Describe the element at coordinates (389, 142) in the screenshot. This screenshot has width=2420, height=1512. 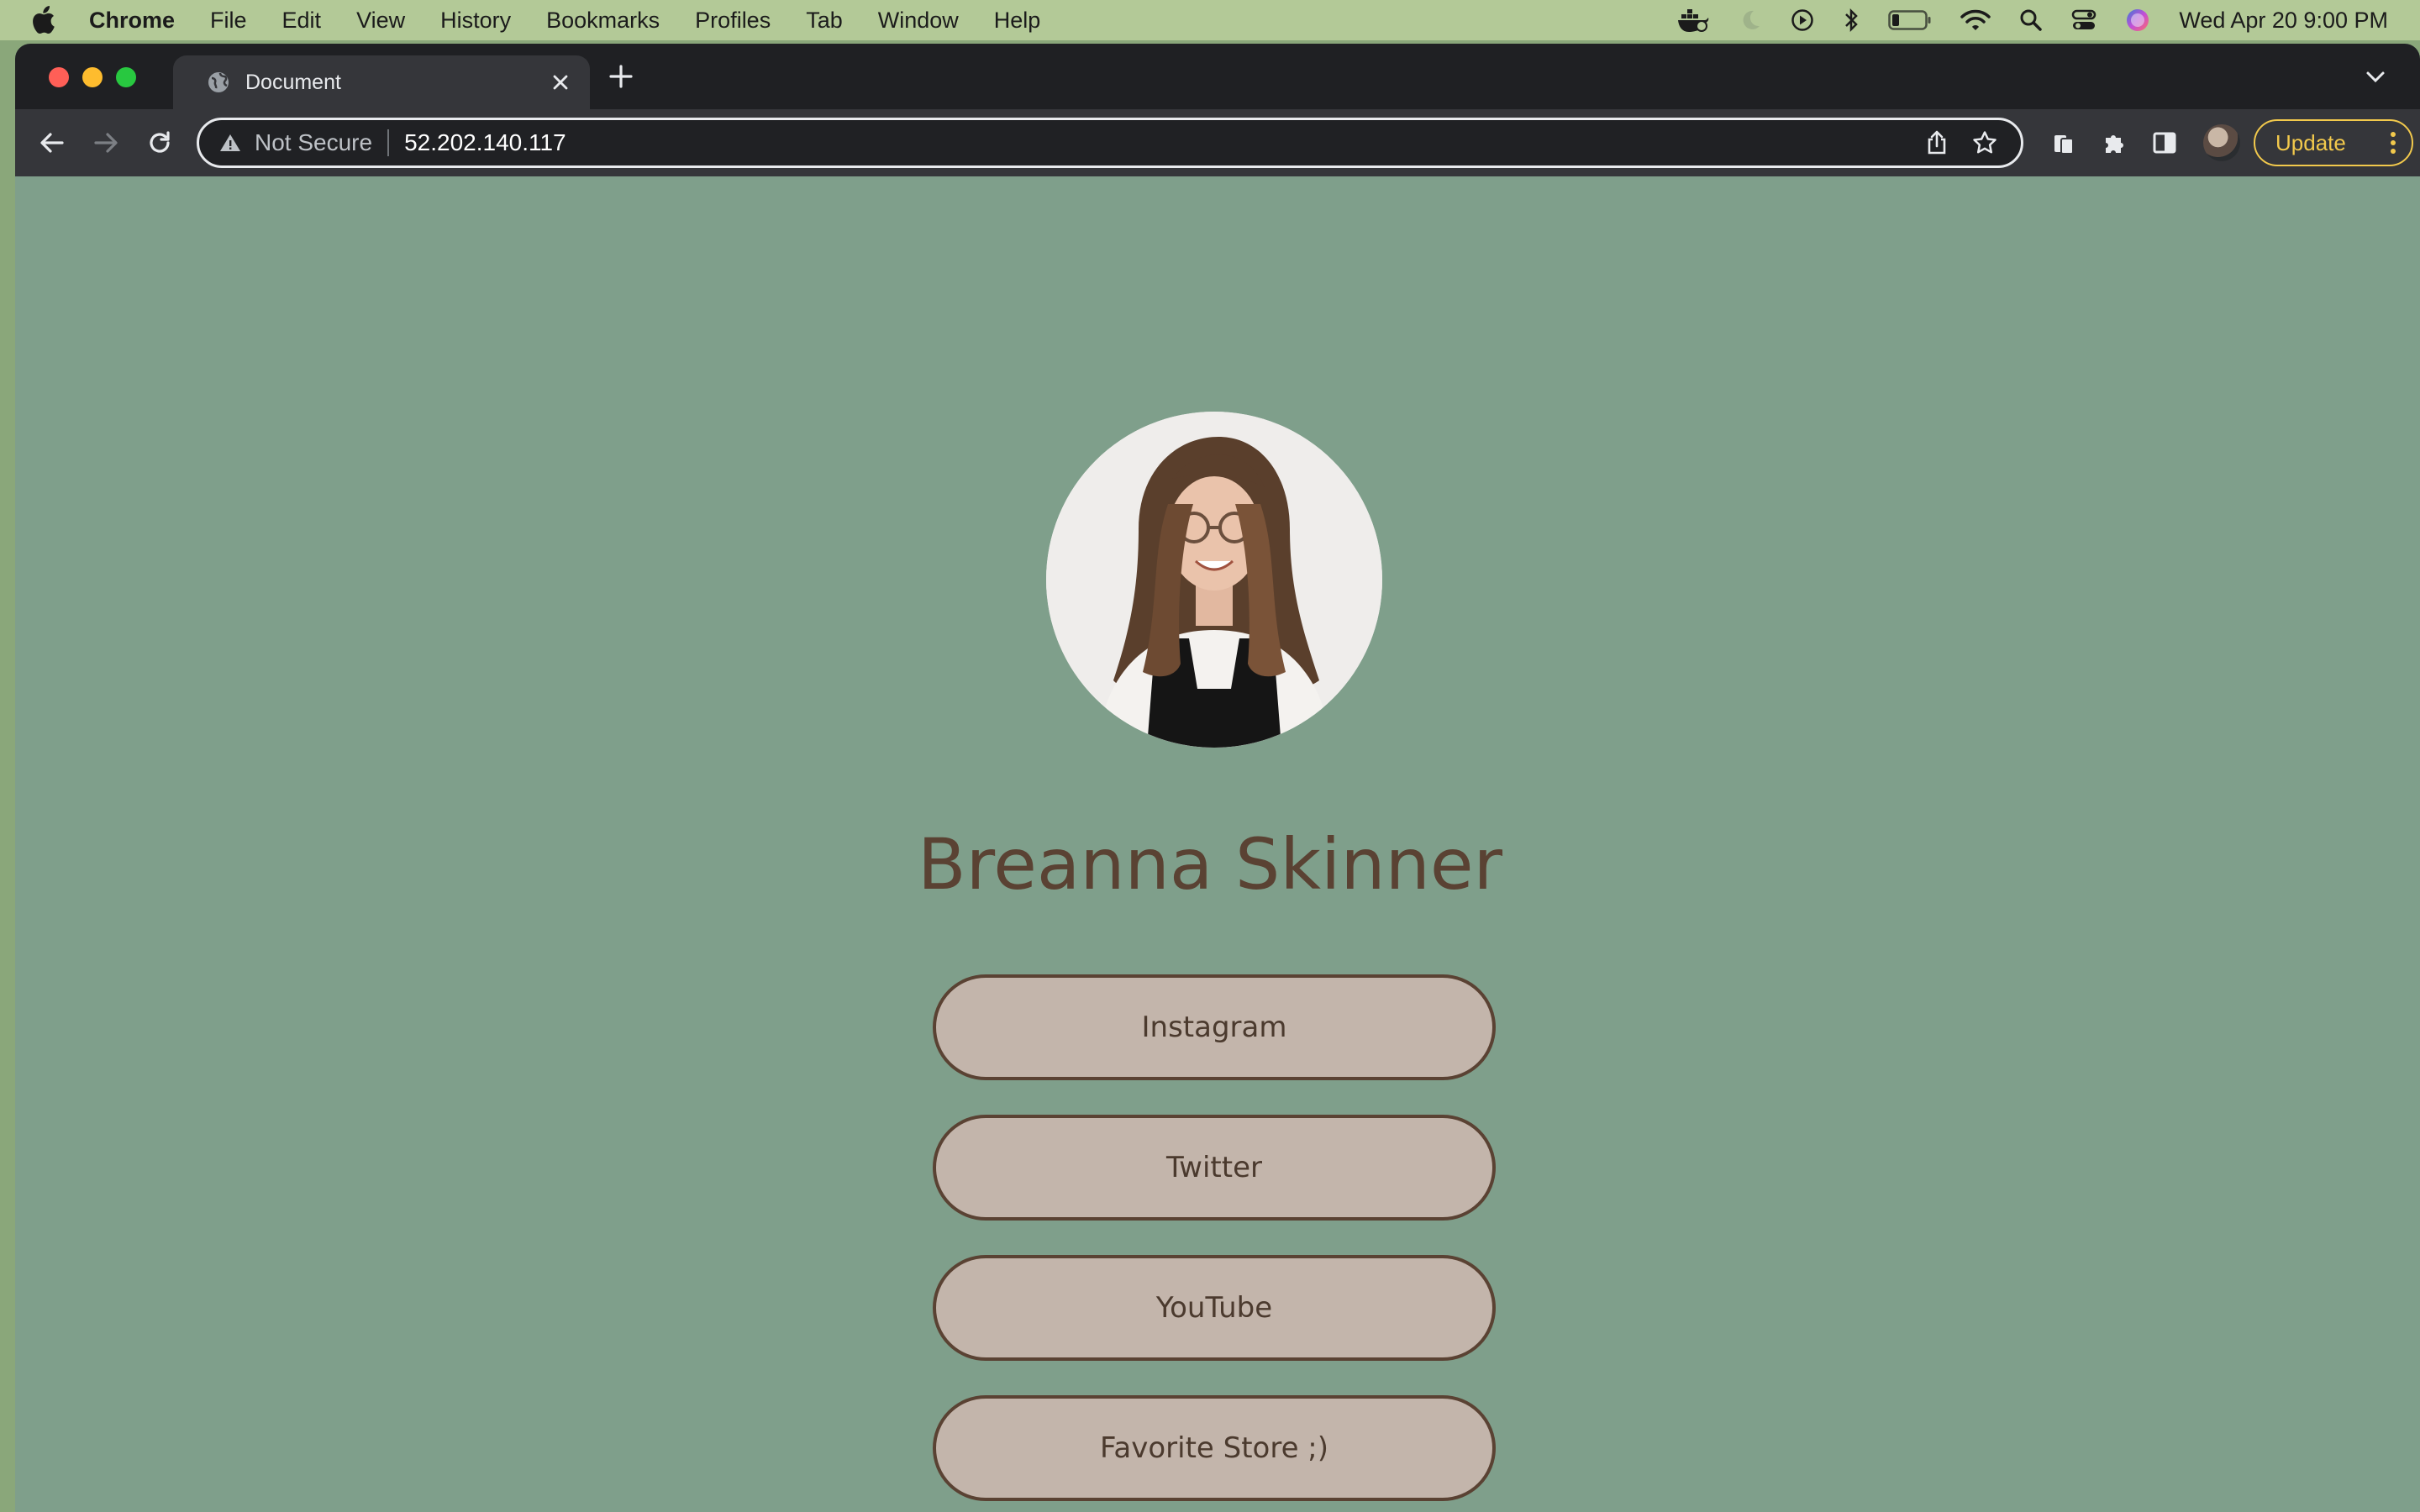
I see `omnibox-divider` at that location.